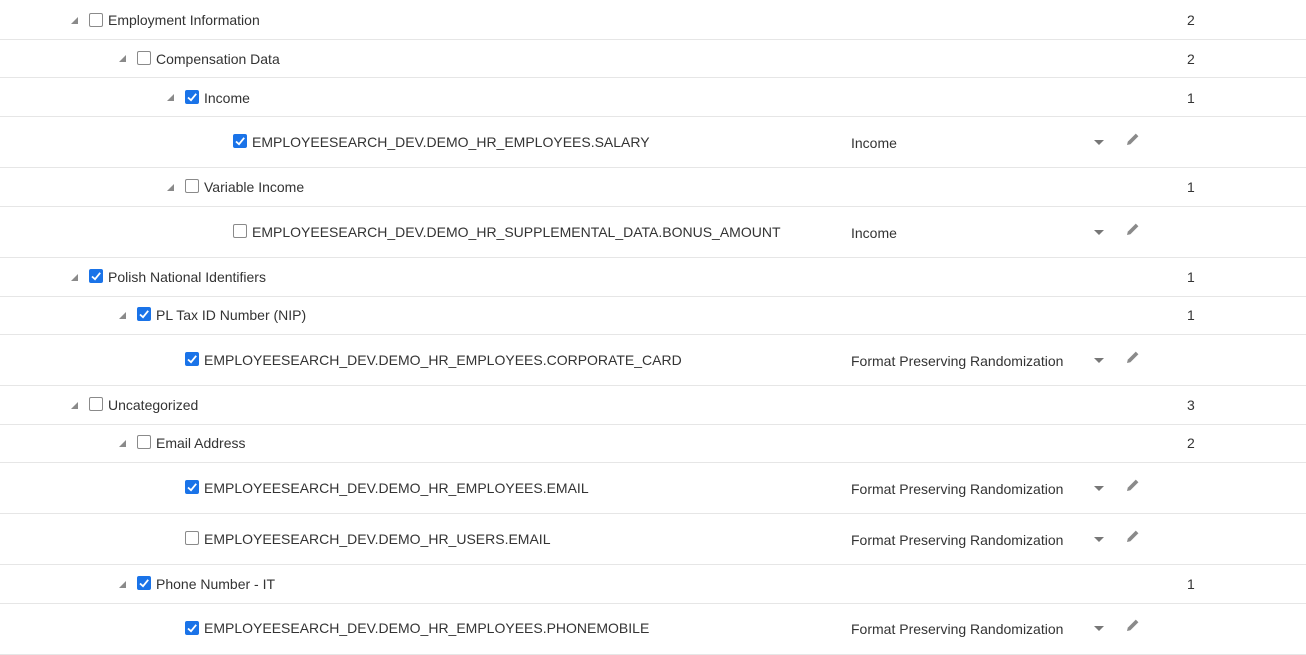 This screenshot has height=655, width=1306. What do you see at coordinates (653, 59) in the screenshot?
I see `tree-group-row: Compensation Data 2` at bounding box center [653, 59].